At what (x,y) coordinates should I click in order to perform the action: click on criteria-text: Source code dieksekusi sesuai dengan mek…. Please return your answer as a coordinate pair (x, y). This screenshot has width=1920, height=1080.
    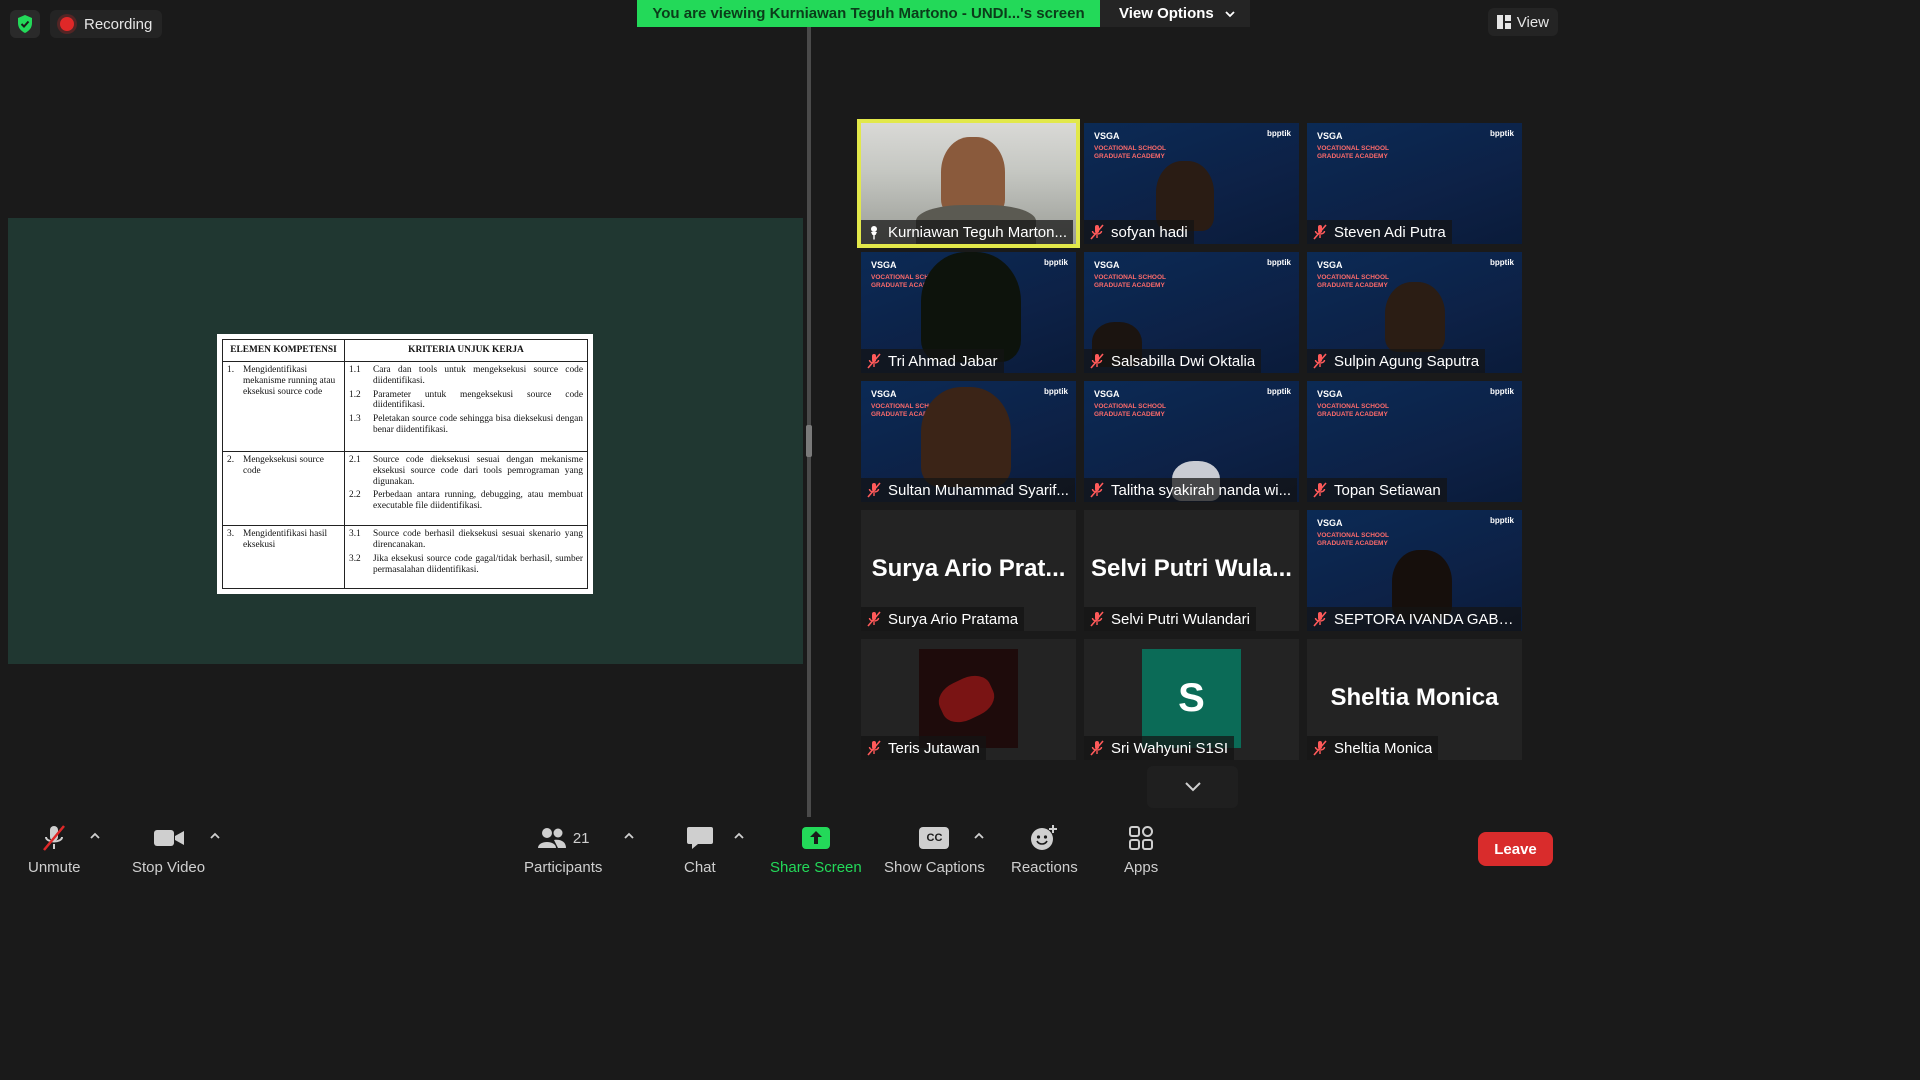
    Looking at the image, I should click on (478, 470).